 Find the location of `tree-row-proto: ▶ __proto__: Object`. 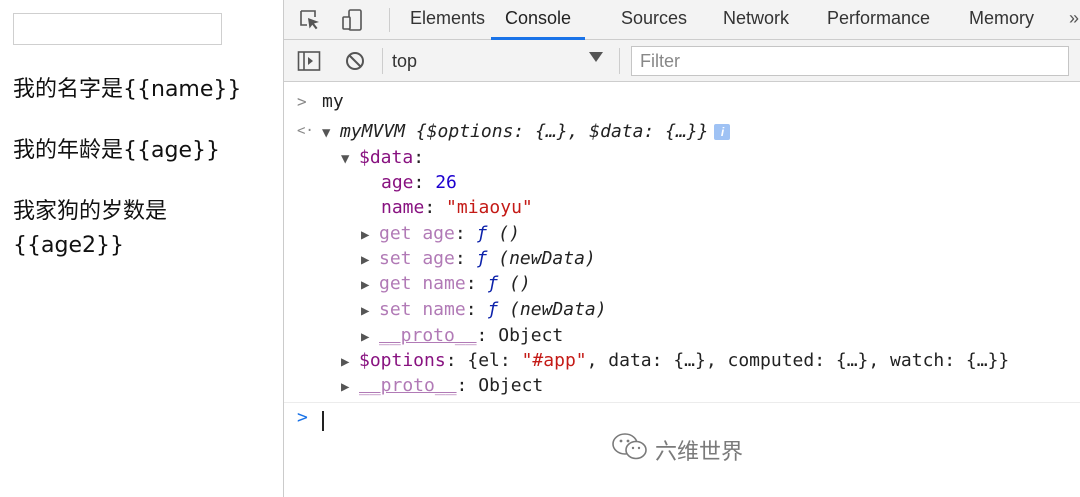

tree-row-proto: ▶ __proto__: Object is located at coordinates (442, 385).